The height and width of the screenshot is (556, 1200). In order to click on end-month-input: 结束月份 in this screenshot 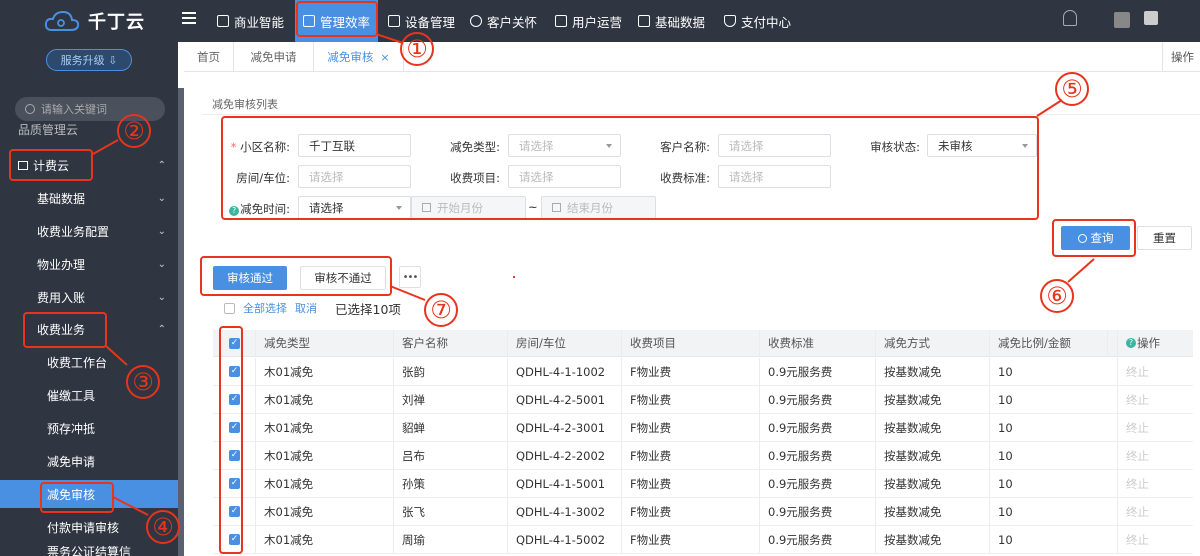, I will do `click(598, 207)`.